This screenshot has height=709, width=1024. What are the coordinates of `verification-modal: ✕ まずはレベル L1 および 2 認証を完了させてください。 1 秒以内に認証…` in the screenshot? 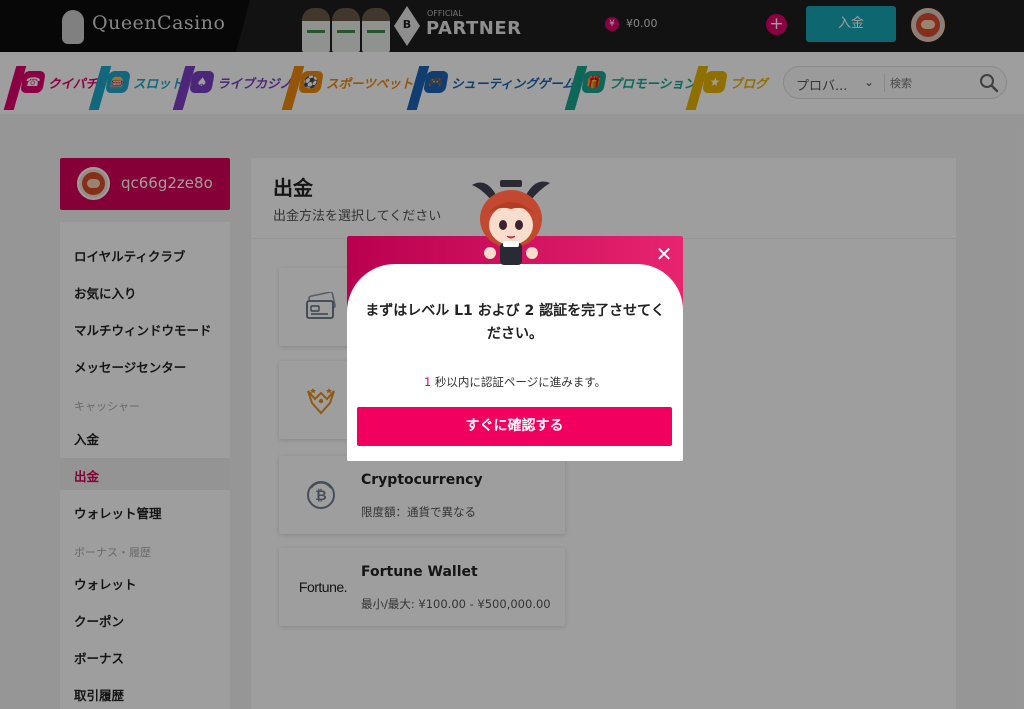 It's located at (515, 348).